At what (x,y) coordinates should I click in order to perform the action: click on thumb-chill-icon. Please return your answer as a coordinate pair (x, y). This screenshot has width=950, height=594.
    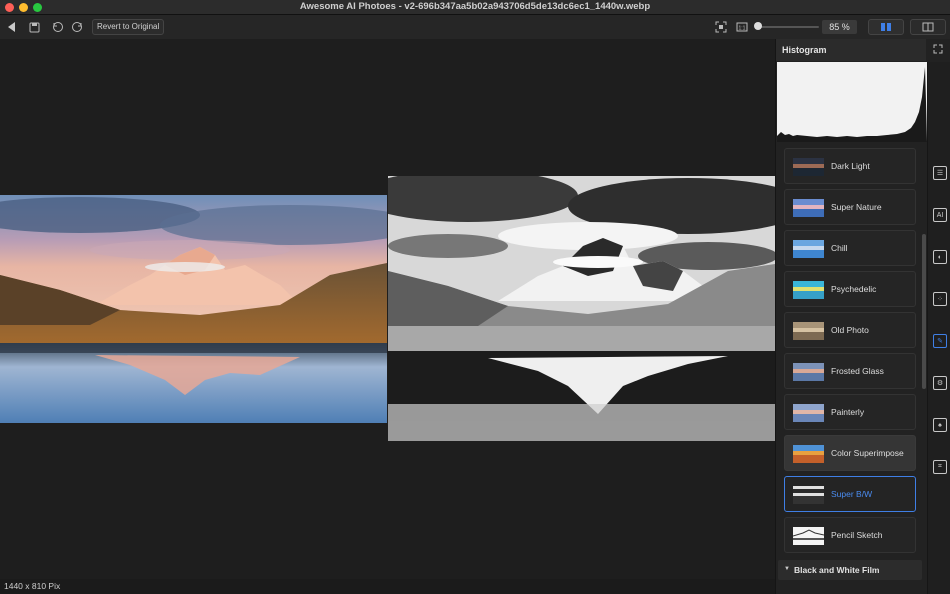
    Looking at the image, I should click on (808, 249).